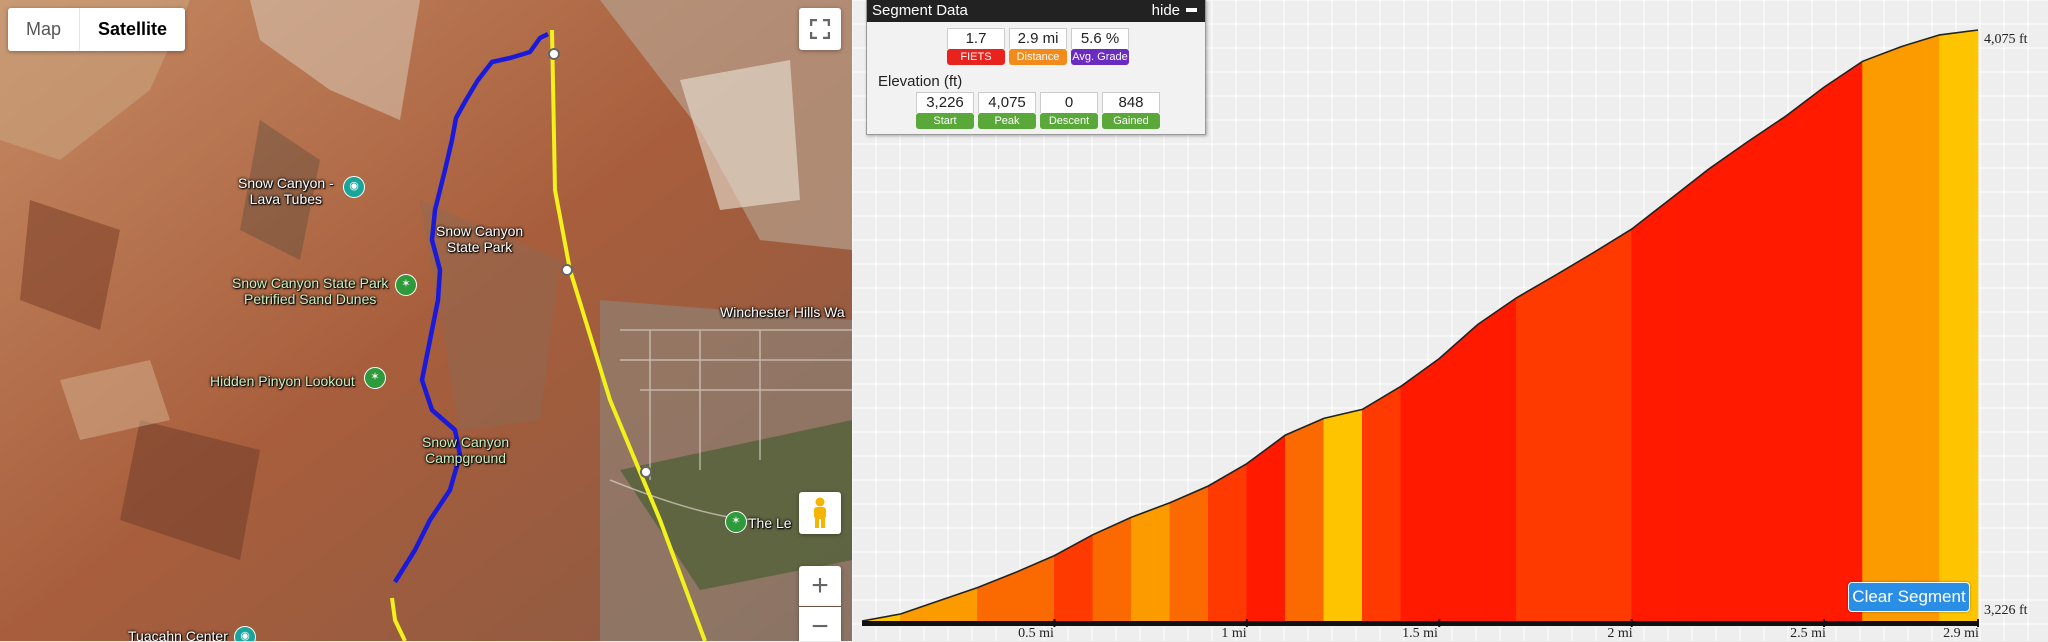 The height and width of the screenshot is (642, 2048). I want to click on distance-tick, so click(1439, 623).